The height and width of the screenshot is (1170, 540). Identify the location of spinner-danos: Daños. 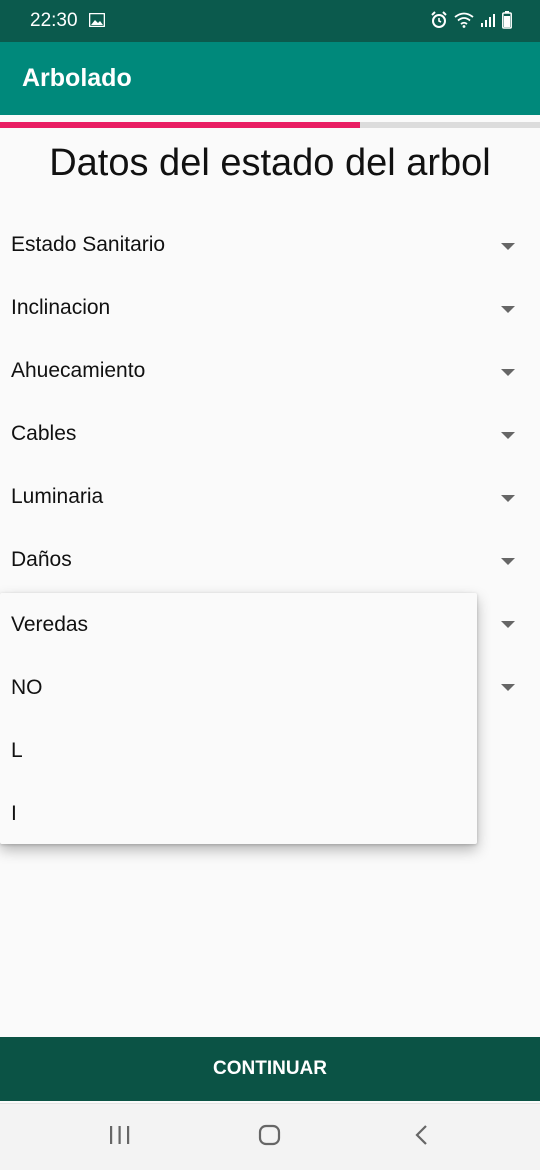
(270, 561).